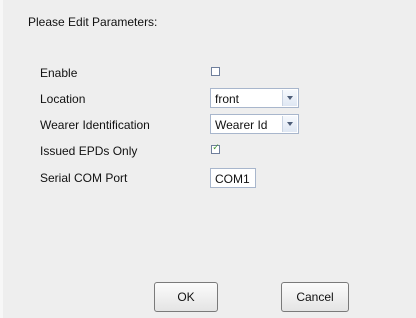  What do you see at coordinates (215, 71) in the screenshot?
I see `enable-checkbox` at bounding box center [215, 71].